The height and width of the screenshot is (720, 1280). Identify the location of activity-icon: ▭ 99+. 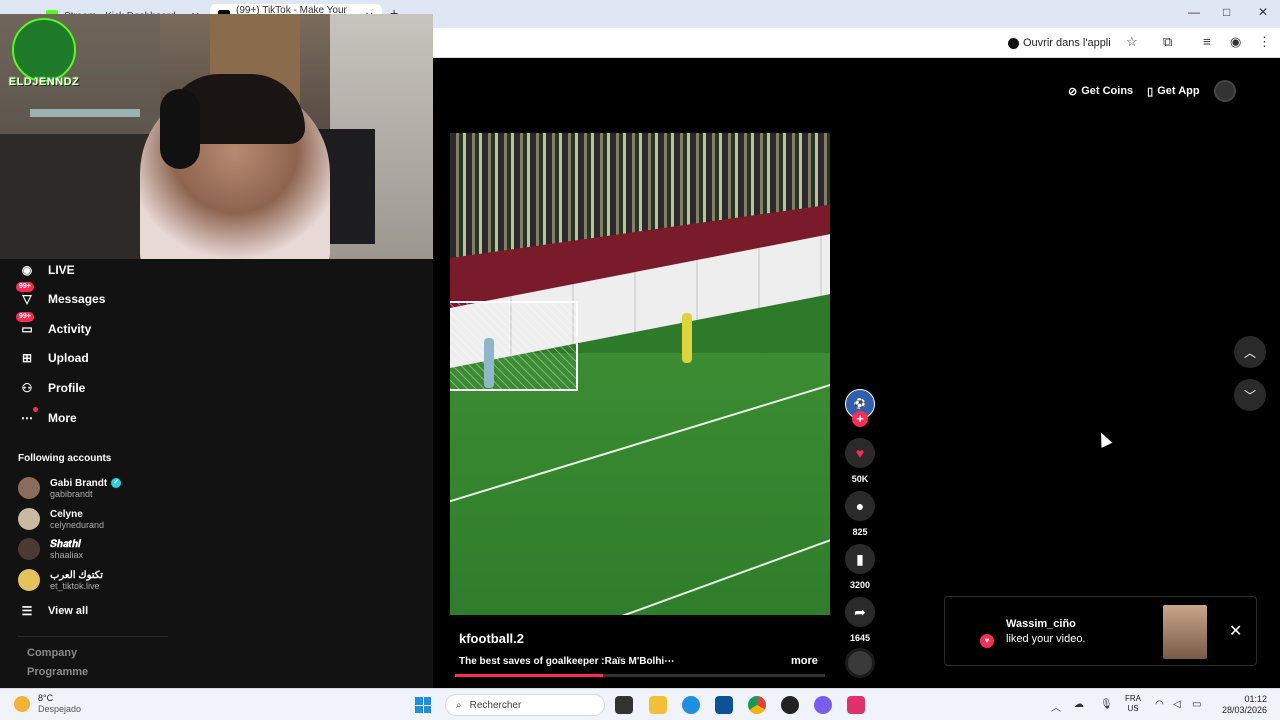
(26, 325).